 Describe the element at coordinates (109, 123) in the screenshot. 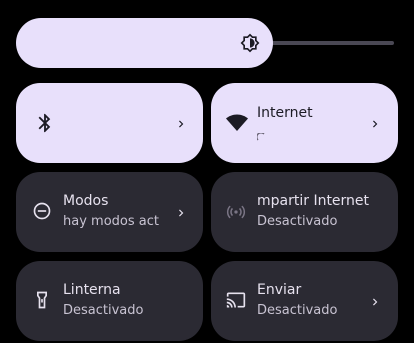

I see `tile-bluetooth` at that location.